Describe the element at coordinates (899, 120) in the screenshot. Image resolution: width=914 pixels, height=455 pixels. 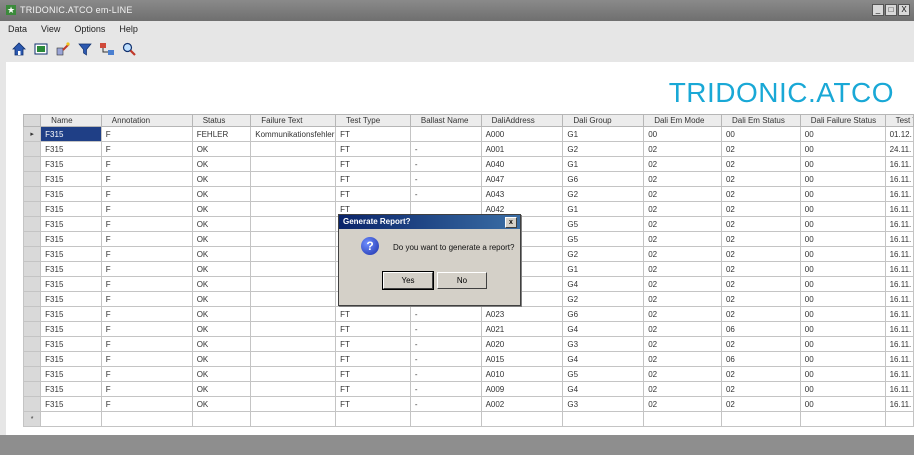
I see `column-header: Test T` at that location.